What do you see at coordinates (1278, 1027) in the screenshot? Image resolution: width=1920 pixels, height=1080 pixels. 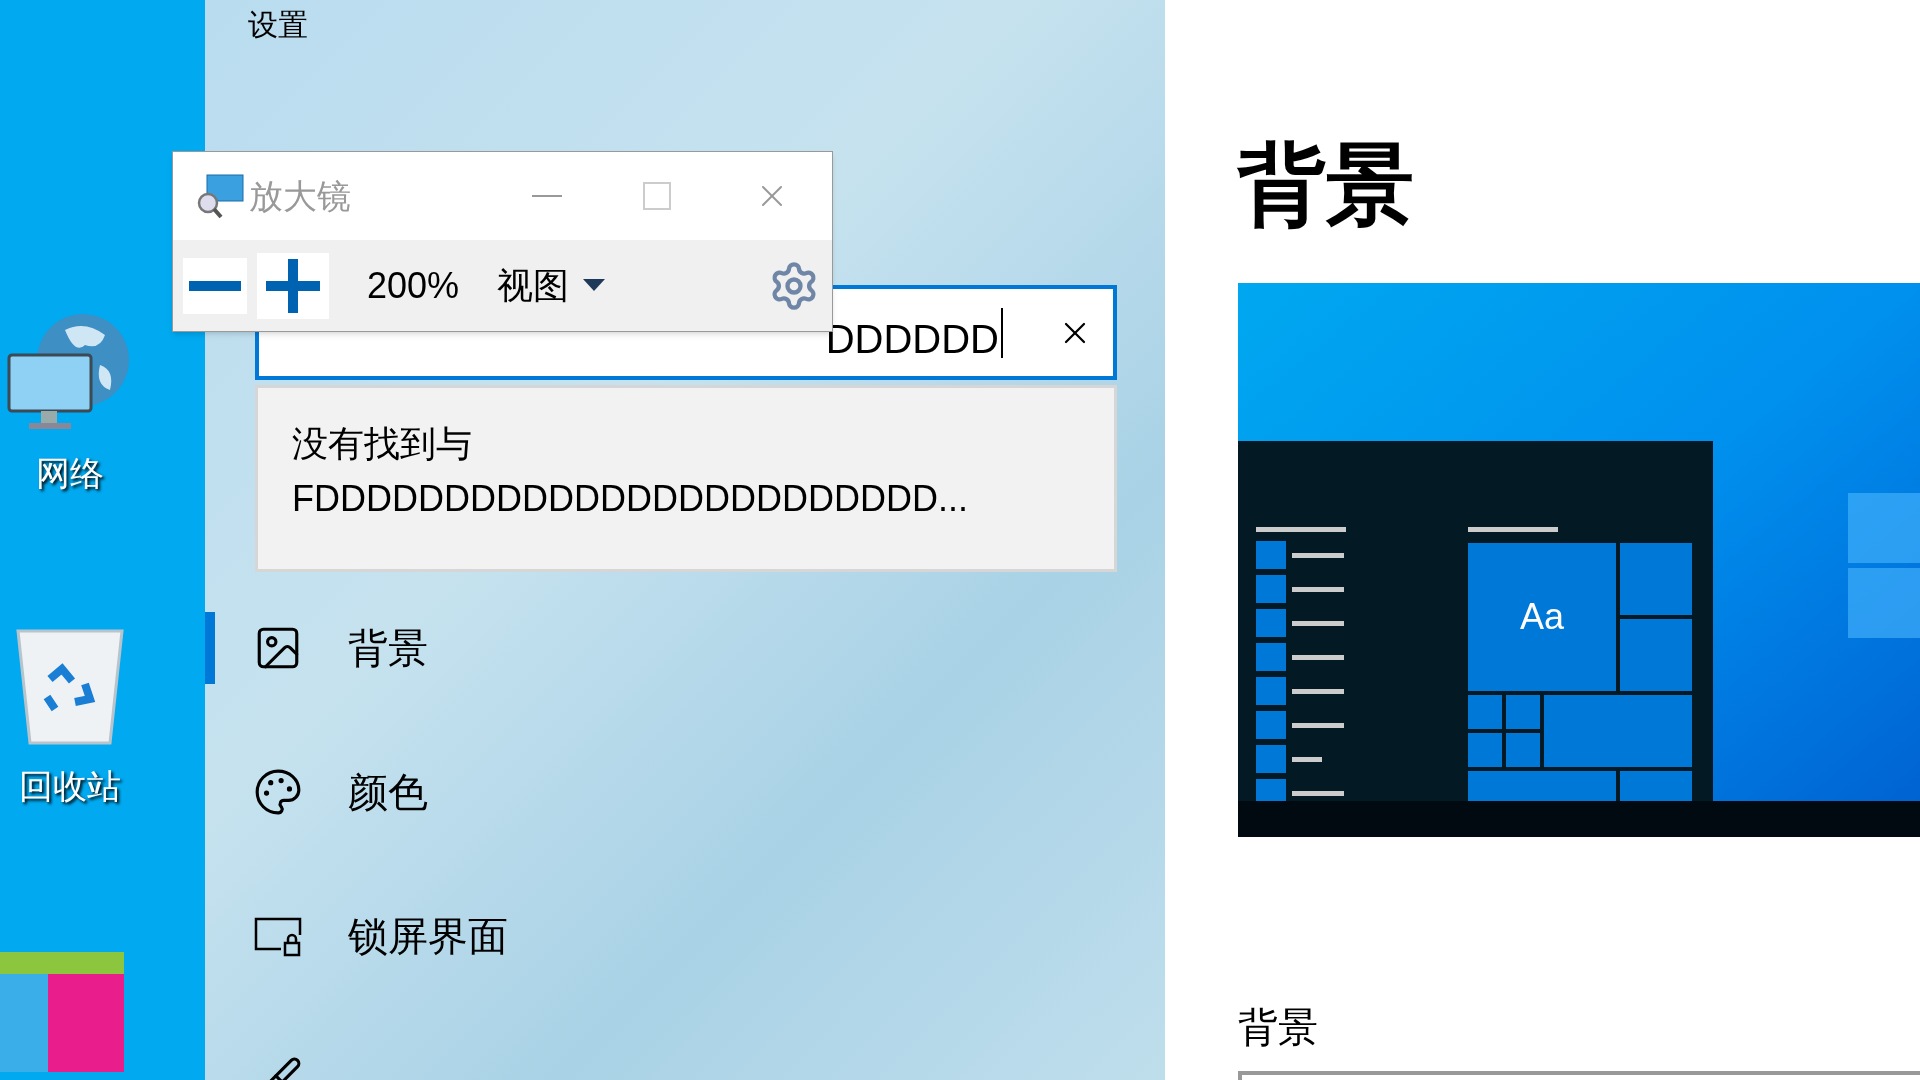 I see `section-label: 背景` at bounding box center [1278, 1027].